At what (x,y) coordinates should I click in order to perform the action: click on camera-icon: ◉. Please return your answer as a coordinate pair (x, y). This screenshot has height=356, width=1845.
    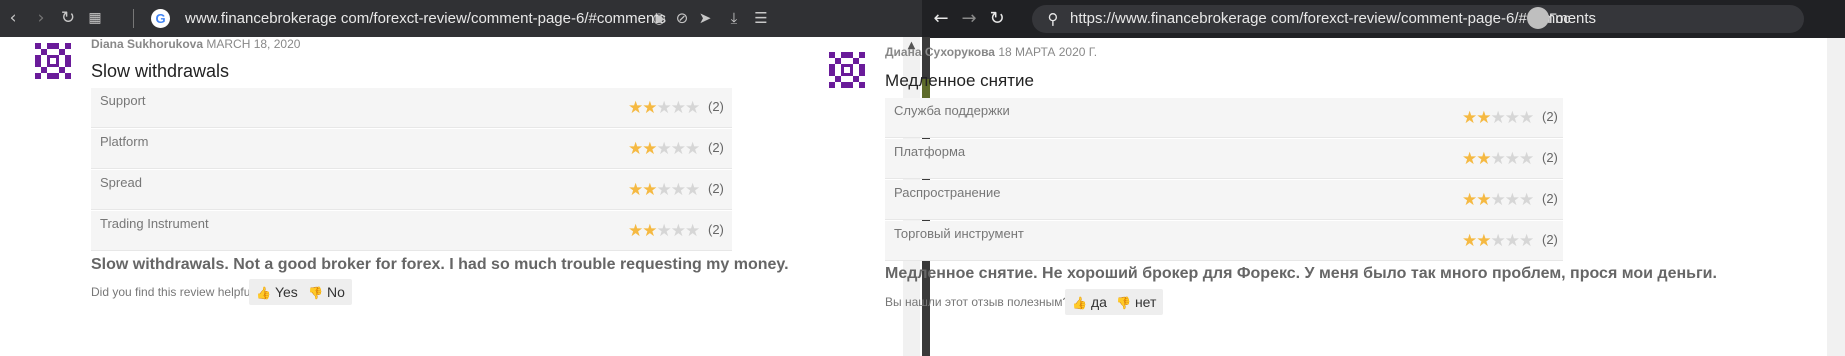
    Looking at the image, I should click on (659, 18).